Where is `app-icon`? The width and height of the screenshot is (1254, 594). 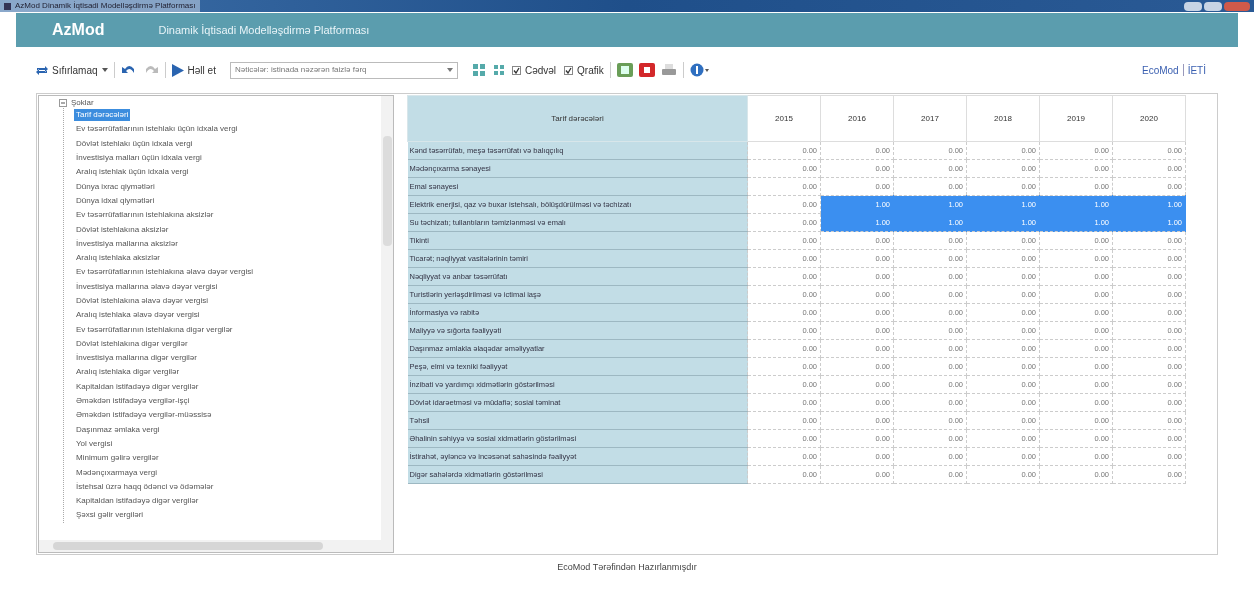
app-icon is located at coordinates (7, 6).